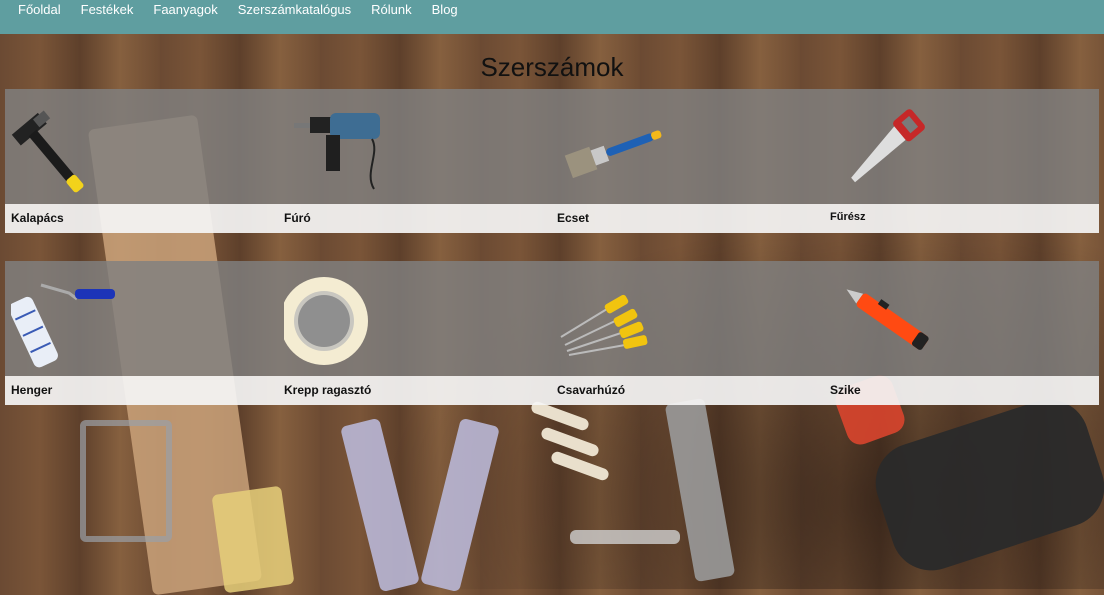 Image resolution: width=1104 pixels, height=595 pixels. Describe the element at coordinates (845, 390) in the screenshot. I see `tool-name: Szike` at that location.